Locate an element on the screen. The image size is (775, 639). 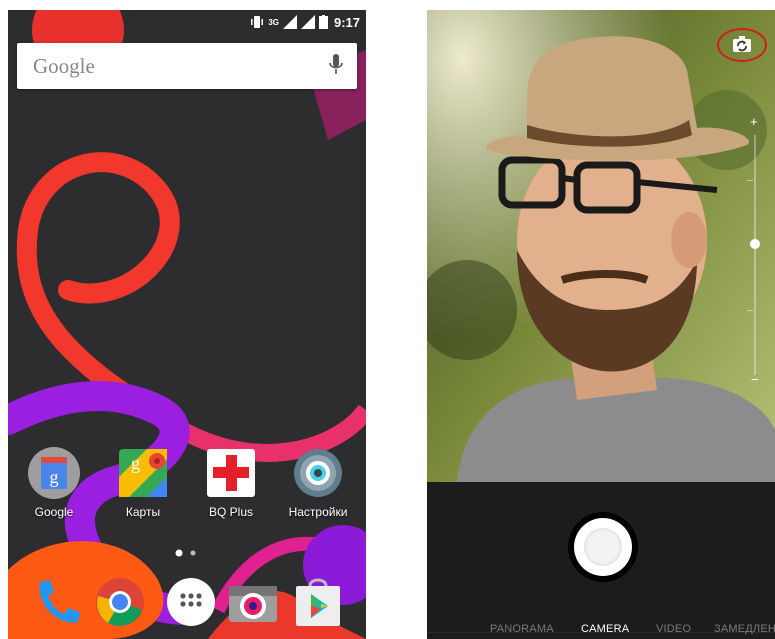
shutter-button is located at coordinates (603, 547).